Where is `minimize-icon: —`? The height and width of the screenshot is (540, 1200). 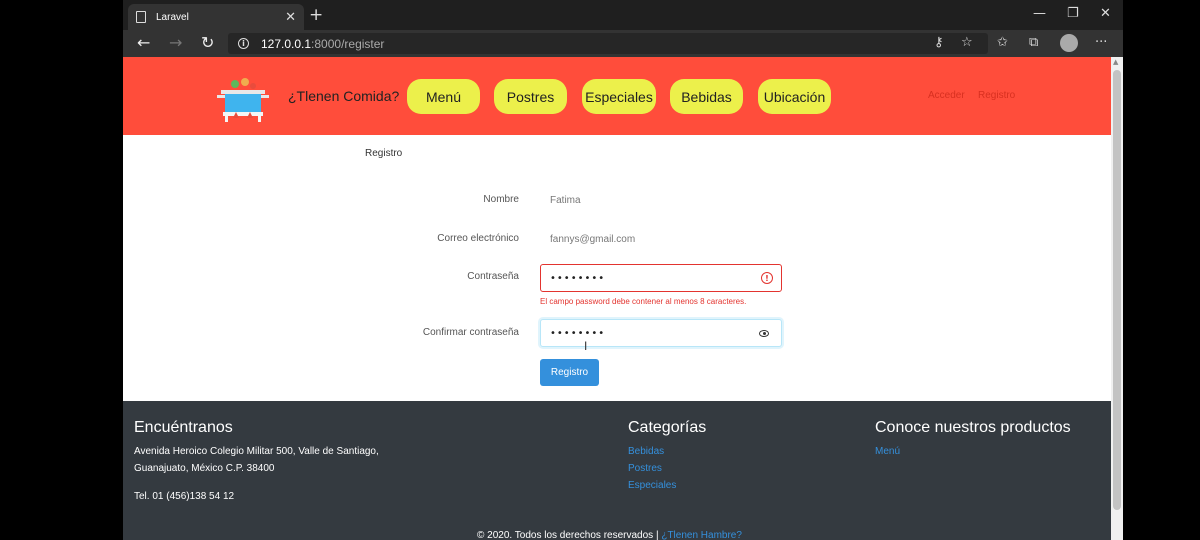
minimize-icon: — is located at coordinates (1039, 13).